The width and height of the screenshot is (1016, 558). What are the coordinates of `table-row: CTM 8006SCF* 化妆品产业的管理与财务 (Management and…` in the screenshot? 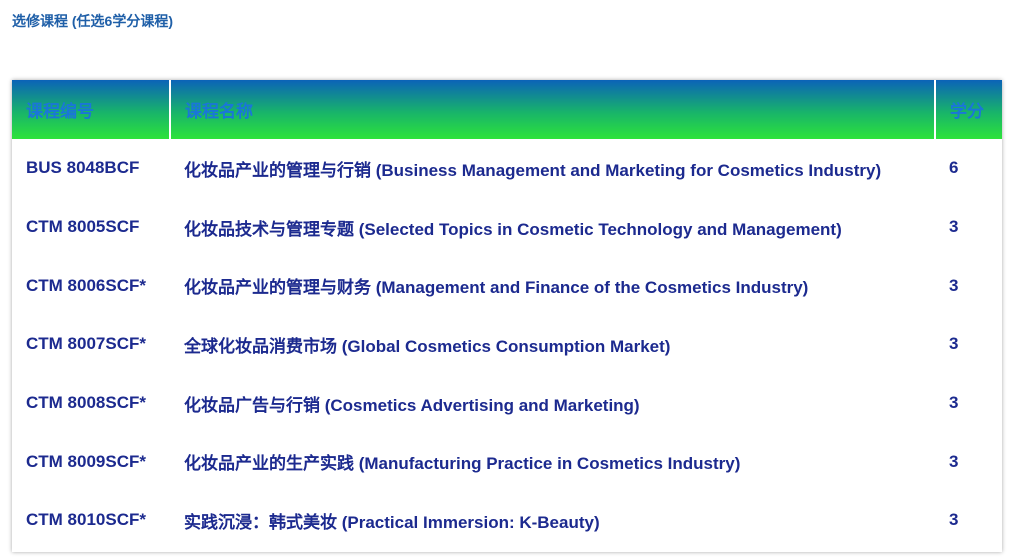 It's located at (507, 285).